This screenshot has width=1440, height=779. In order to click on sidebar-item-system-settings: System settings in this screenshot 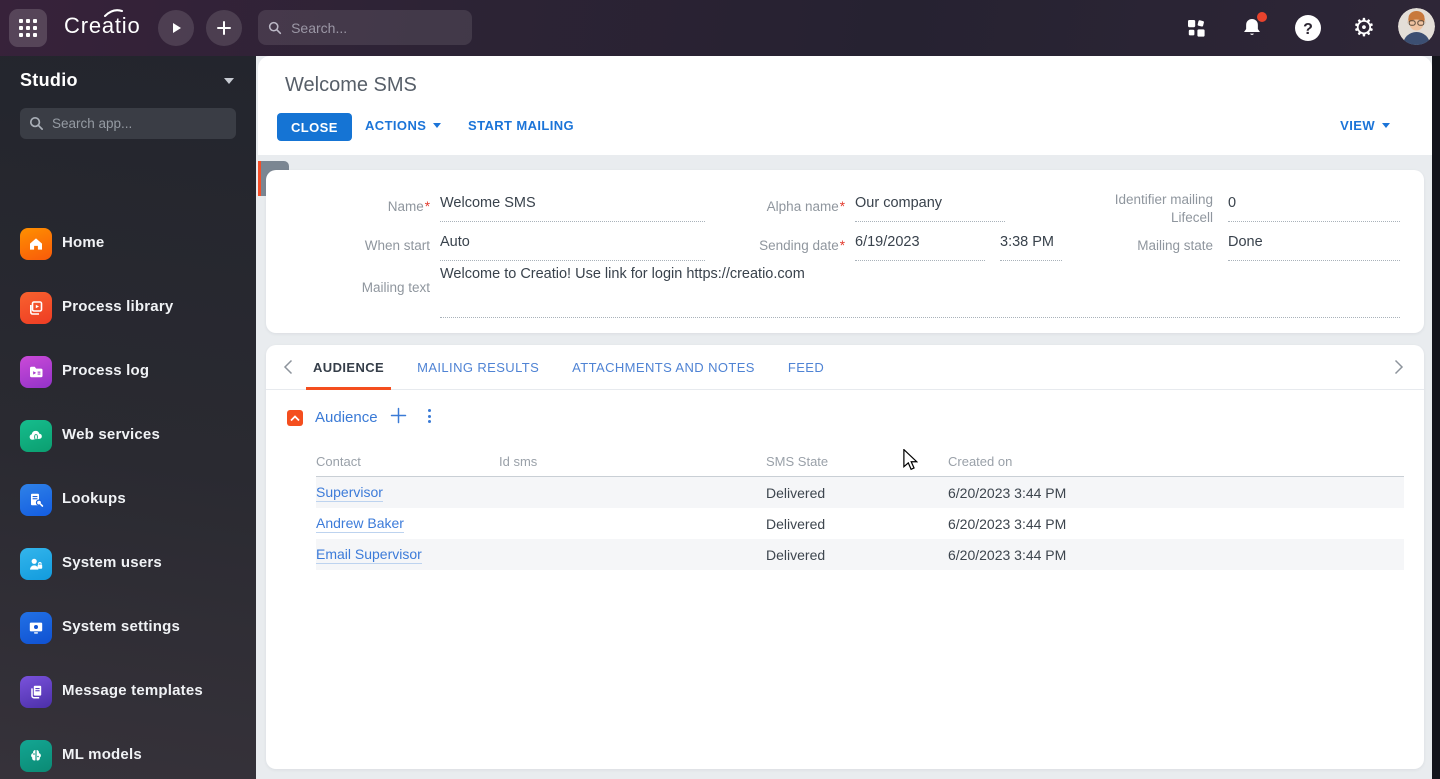, I will do `click(128, 628)`.